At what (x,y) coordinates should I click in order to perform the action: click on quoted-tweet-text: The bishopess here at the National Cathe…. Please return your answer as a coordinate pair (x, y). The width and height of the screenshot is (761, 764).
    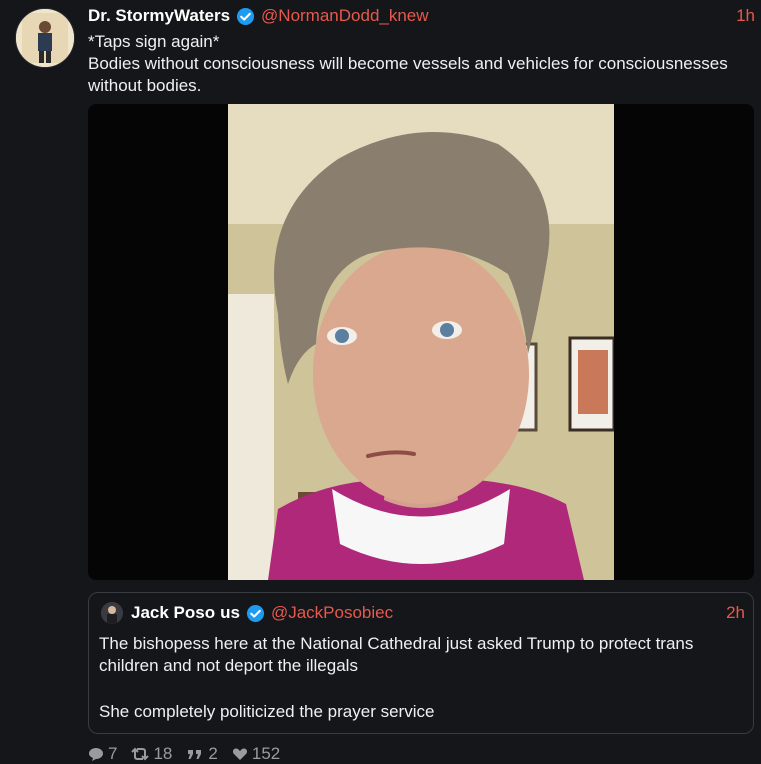
    Looking at the image, I should click on (421, 678).